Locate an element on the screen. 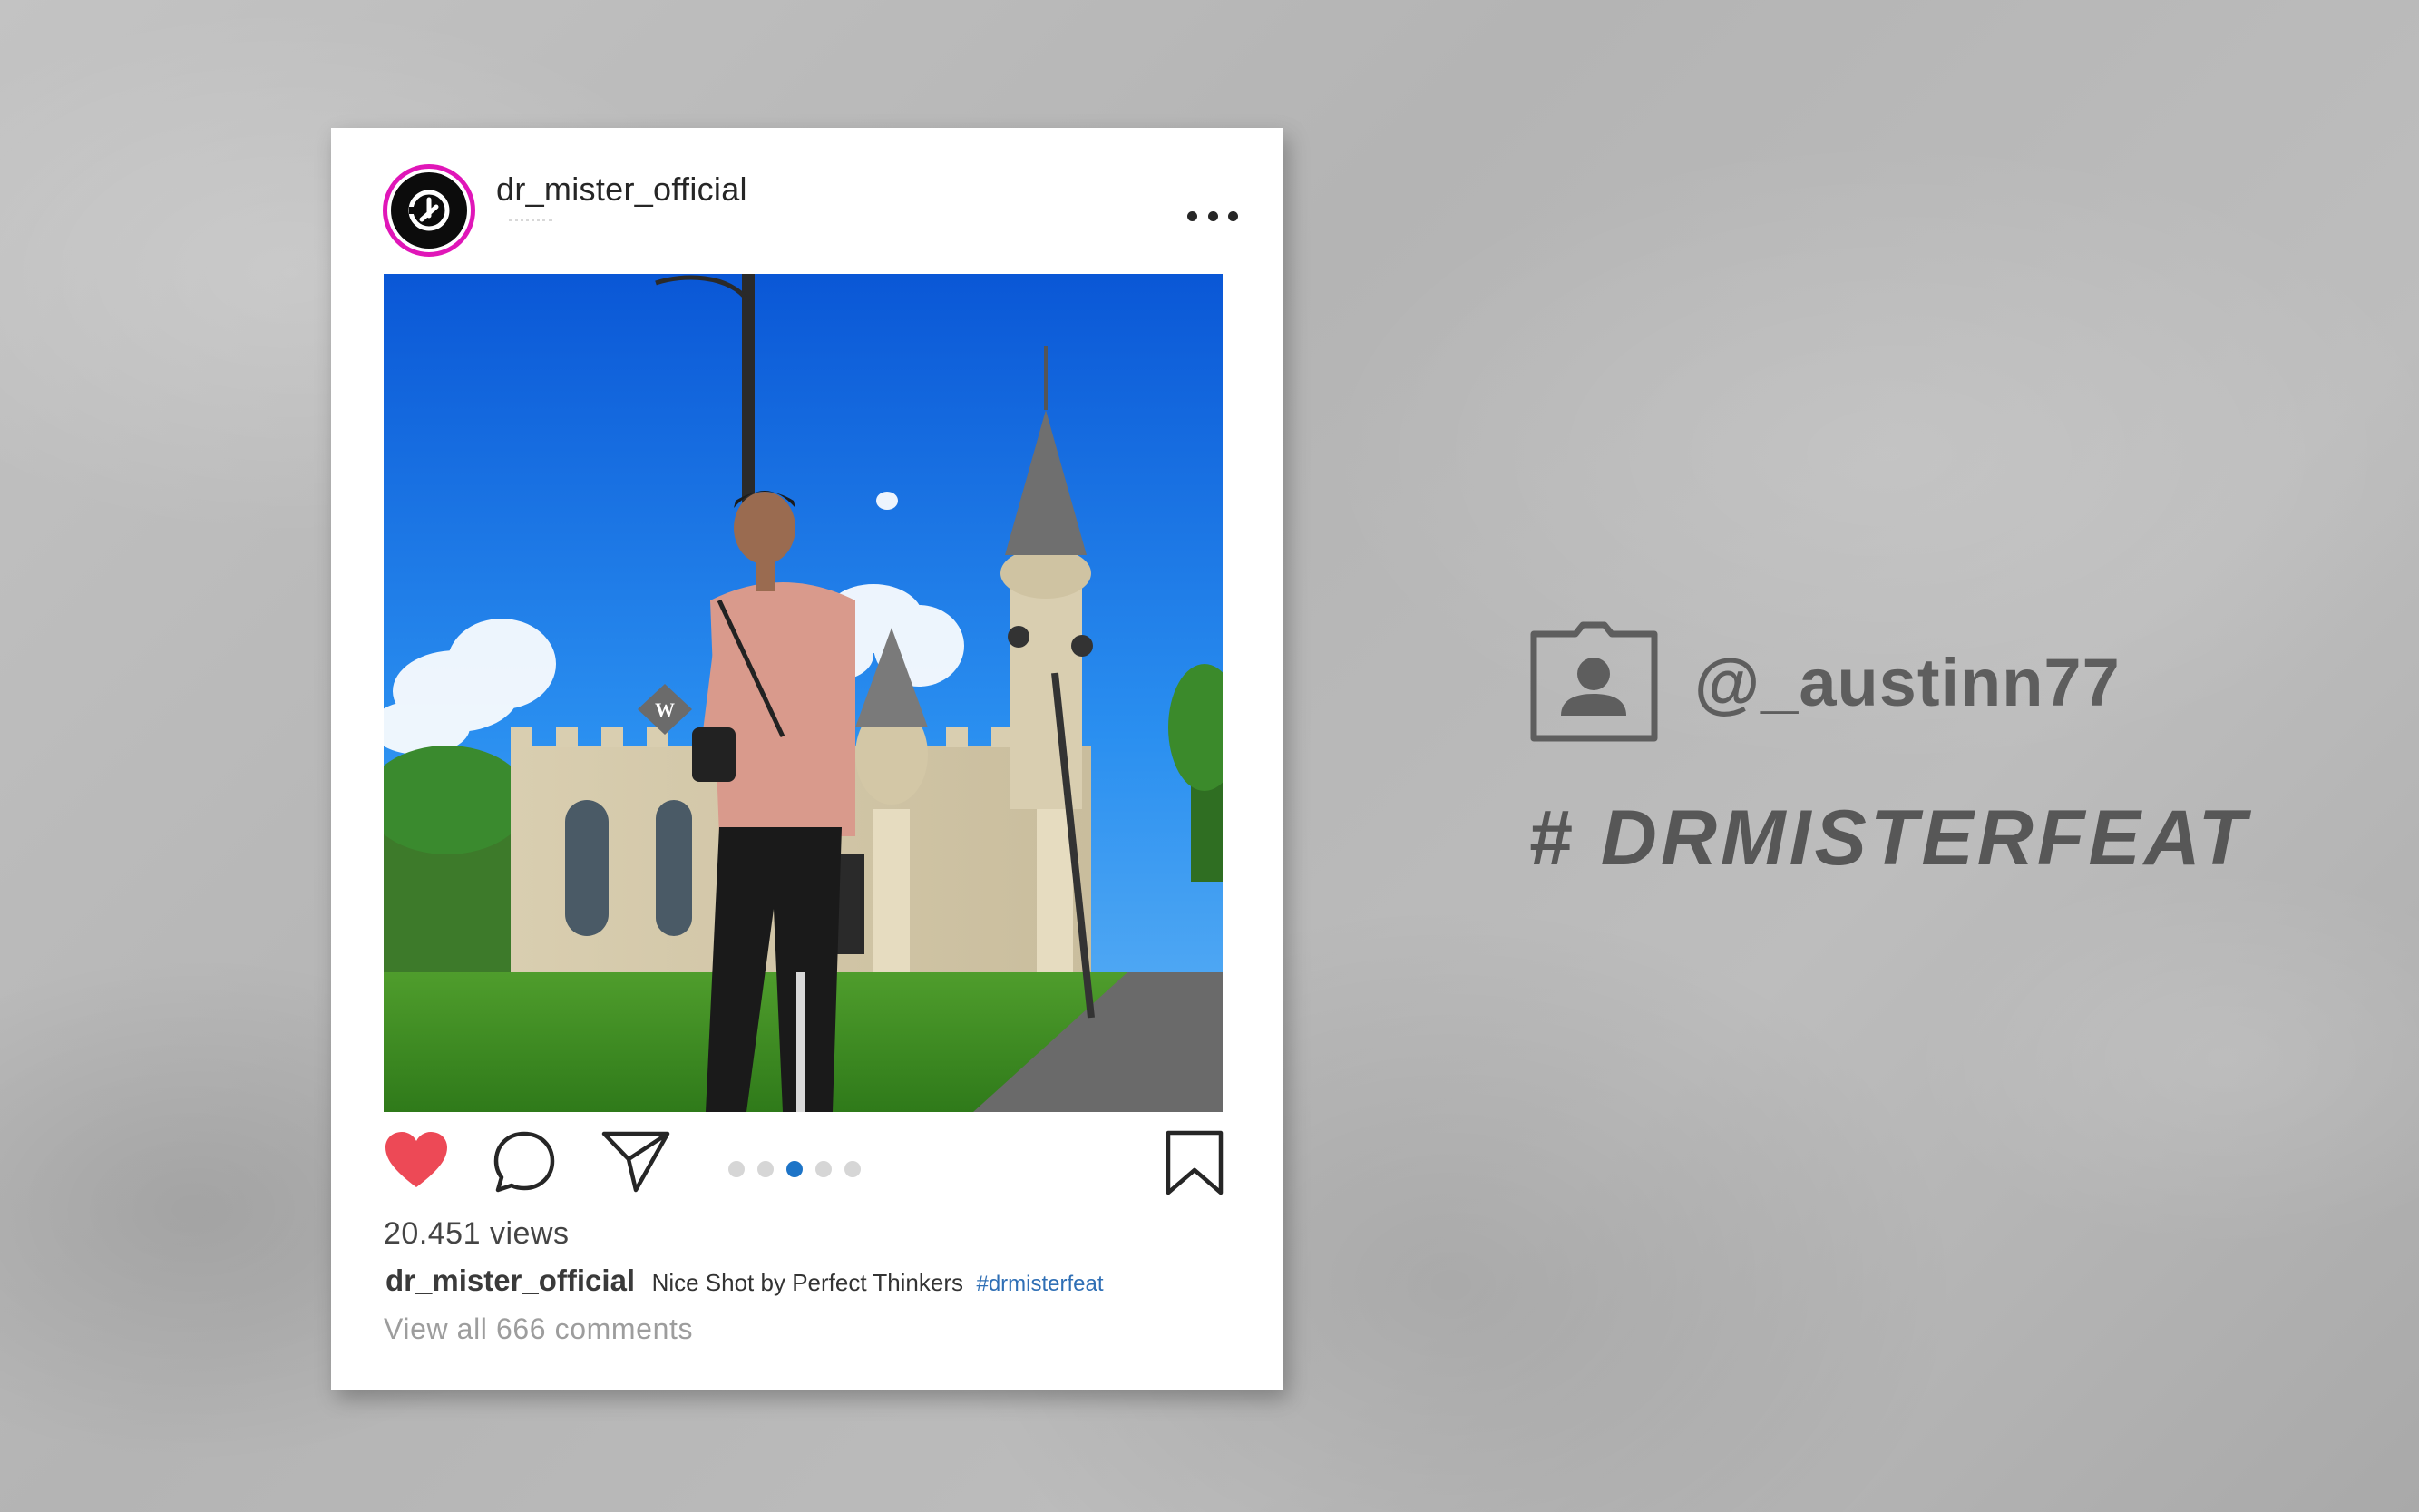  social-handle: @_austinn77 is located at coordinates (1825, 682).